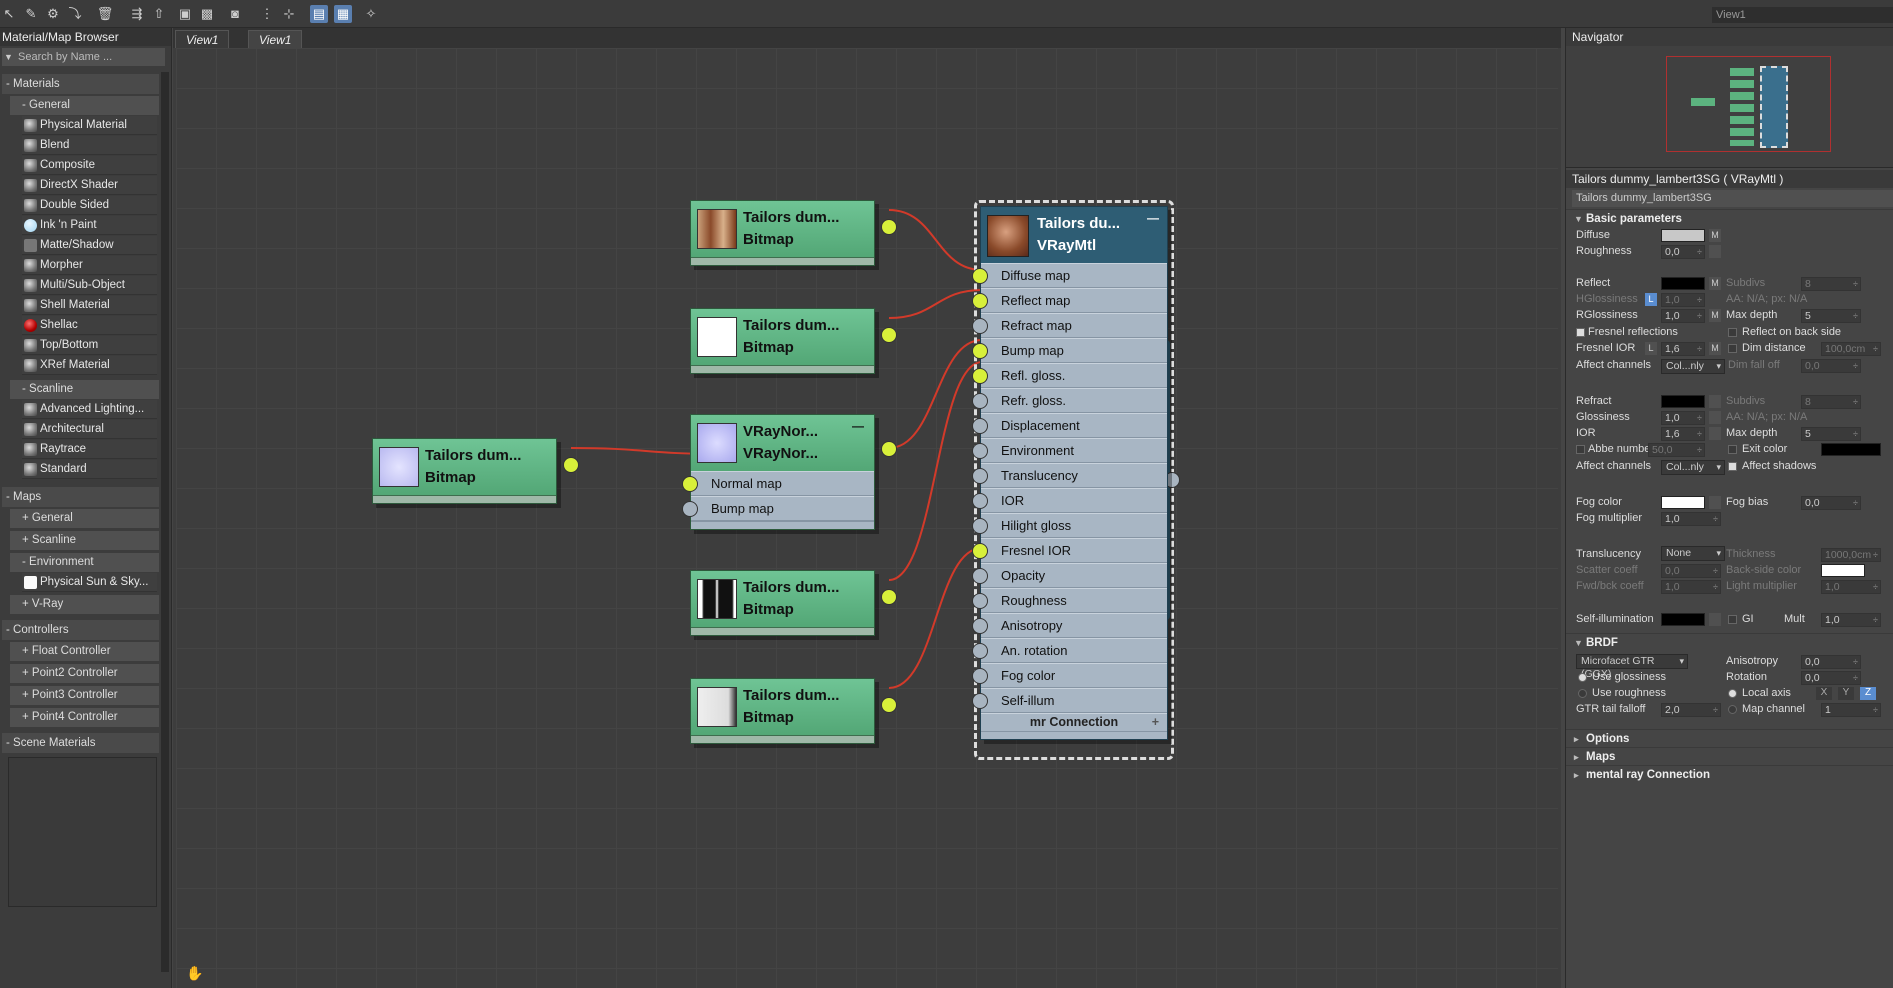  What do you see at coordinates (89, 285) in the screenshot?
I see `material-item-multi-sub-object: Multi/Sub-Object` at bounding box center [89, 285].